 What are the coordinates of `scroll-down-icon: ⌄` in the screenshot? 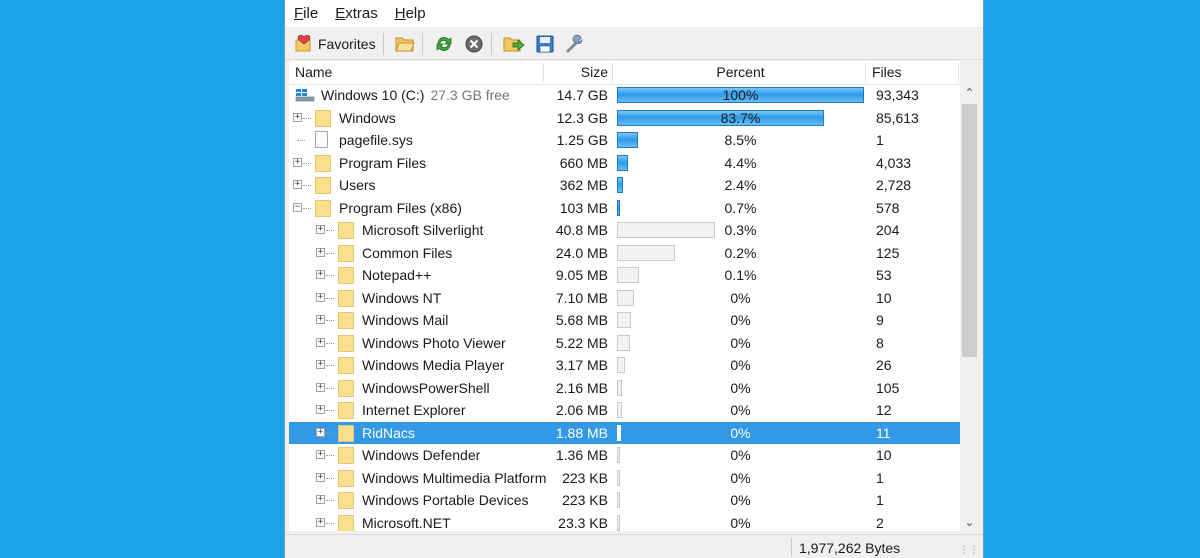 It's located at (969, 522).